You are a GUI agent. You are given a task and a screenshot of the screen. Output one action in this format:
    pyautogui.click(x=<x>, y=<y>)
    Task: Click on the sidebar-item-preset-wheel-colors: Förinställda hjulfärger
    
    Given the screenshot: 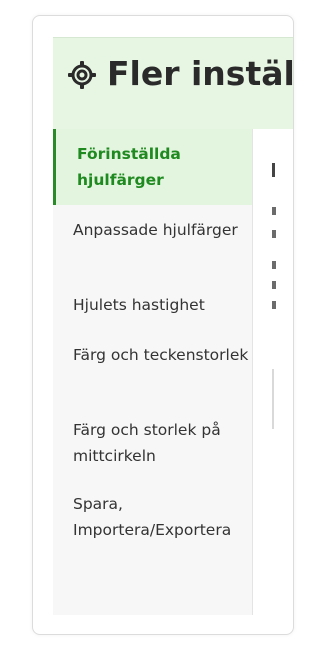 What is the action you would take?
    pyautogui.click(x=152, y=167)
    